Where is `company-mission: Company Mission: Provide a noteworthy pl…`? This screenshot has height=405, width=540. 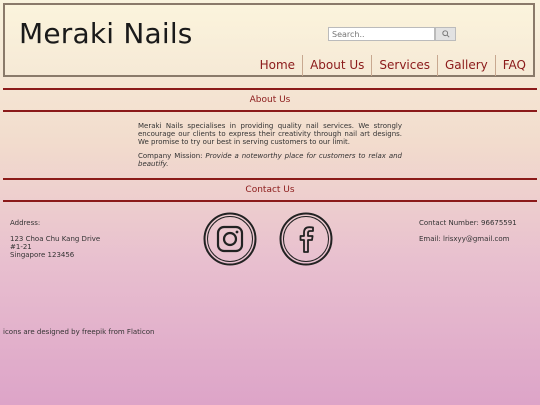
company-mission: Company Mission: Provide a noteworthy pl… is located at coordinates (270, 160).